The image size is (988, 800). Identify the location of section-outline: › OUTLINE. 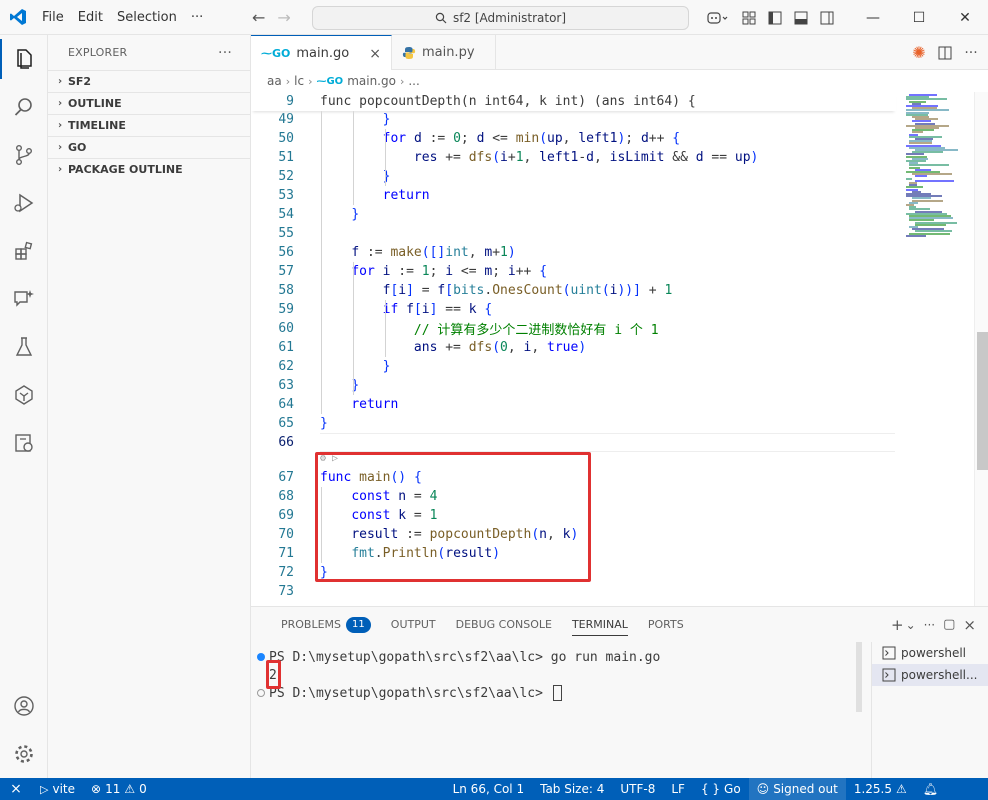
(149, 103).